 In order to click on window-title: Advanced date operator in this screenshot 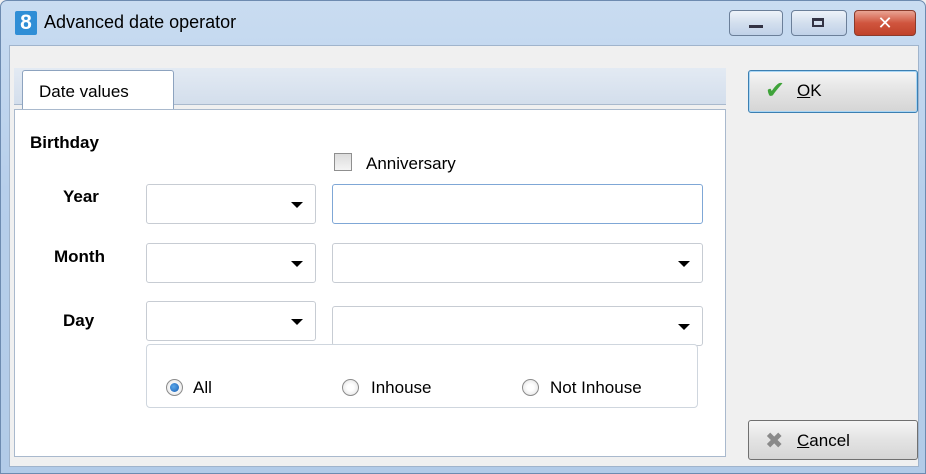, I will do `click(140, 22)`.